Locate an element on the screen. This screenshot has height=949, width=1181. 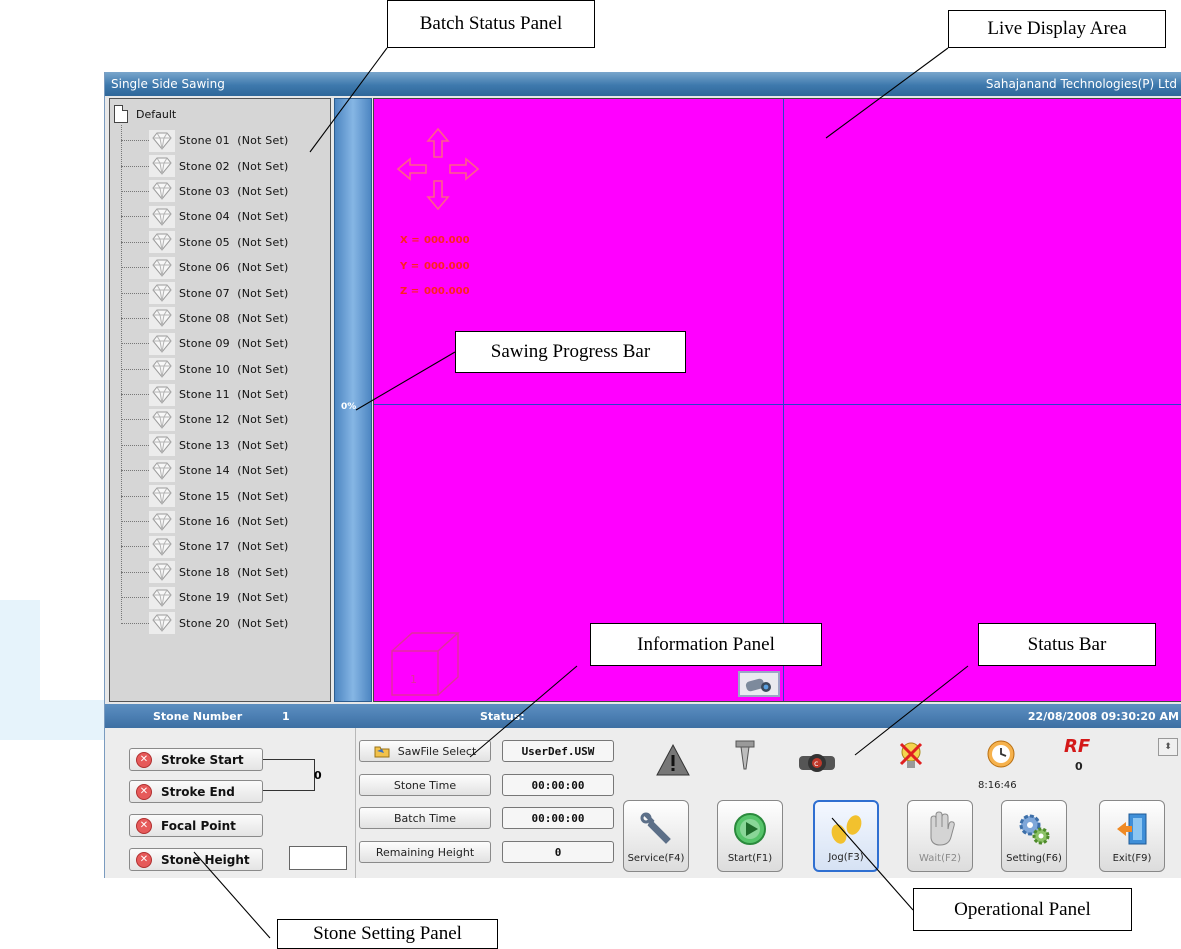
tree-item-stone: Stone 20 (Not Set) is located at coordinates (204, 622).